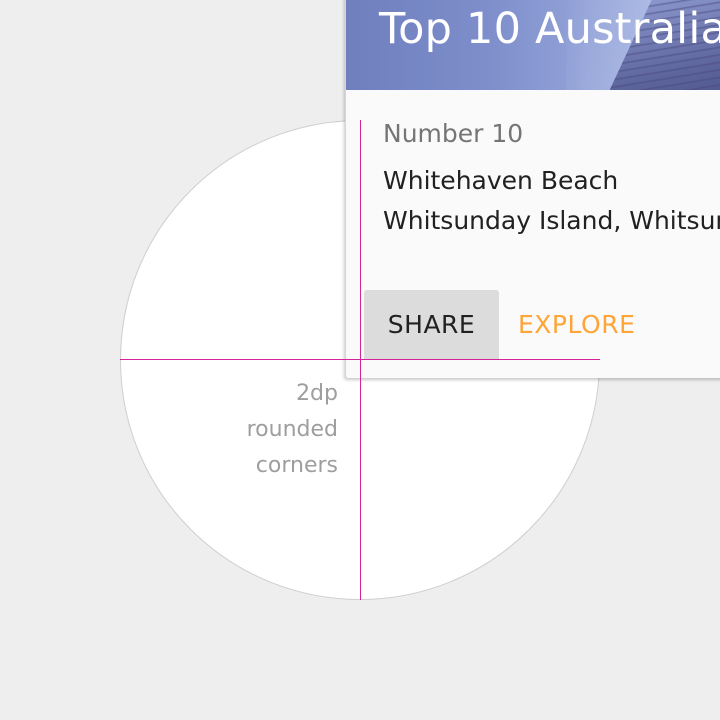 The image size is (720, 720). I want to click on card-header-image: Top 10 Australia, so click(533, 45).